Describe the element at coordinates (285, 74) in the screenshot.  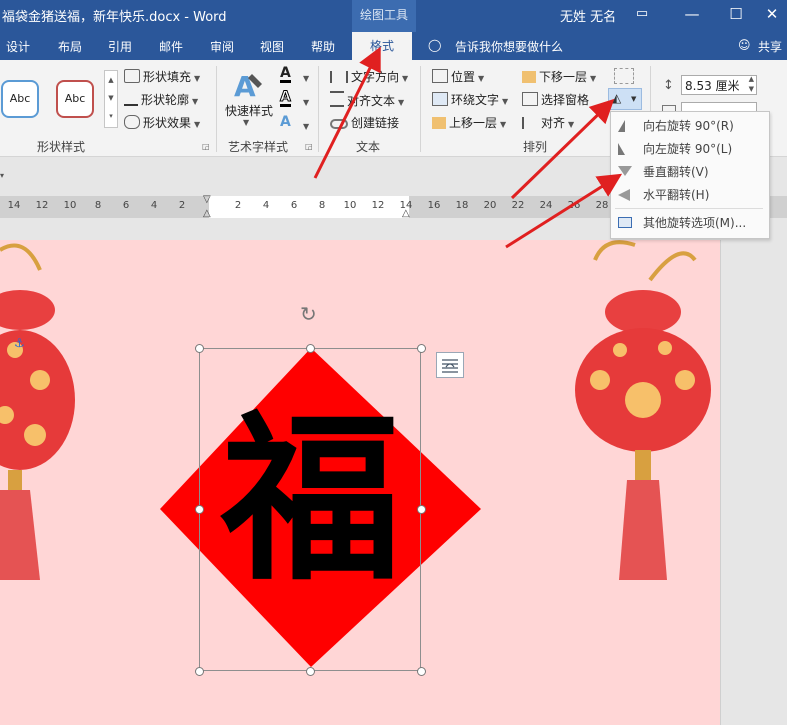
I see `text-fill-icon: A` at that location.